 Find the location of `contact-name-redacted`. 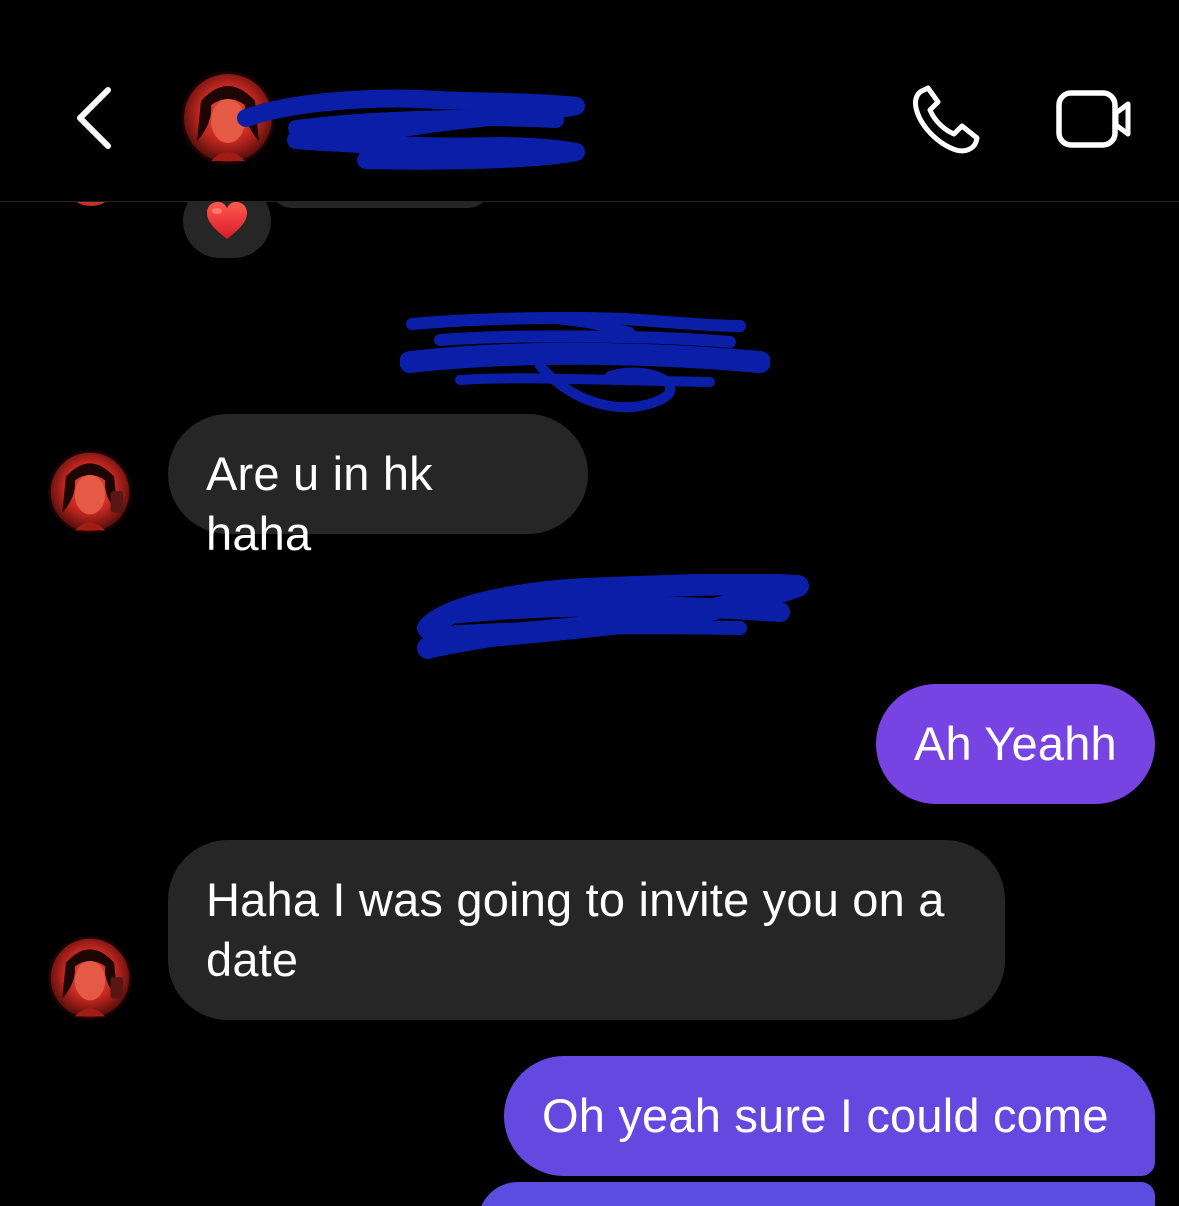

contact-name-redacted is located at coordinates (416, 130).